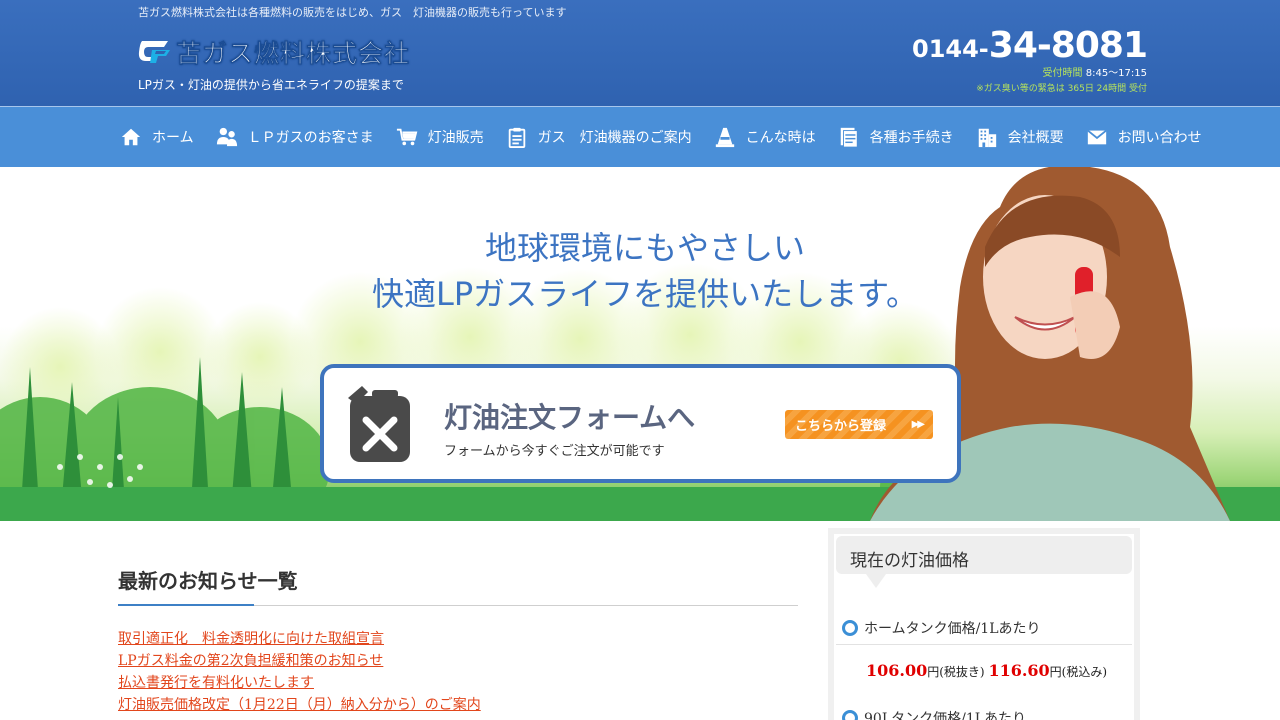  Describe the element at coordinates (1116, 73) in the screenshot. I see `hours-value: 8:45〜17:15` at that location.